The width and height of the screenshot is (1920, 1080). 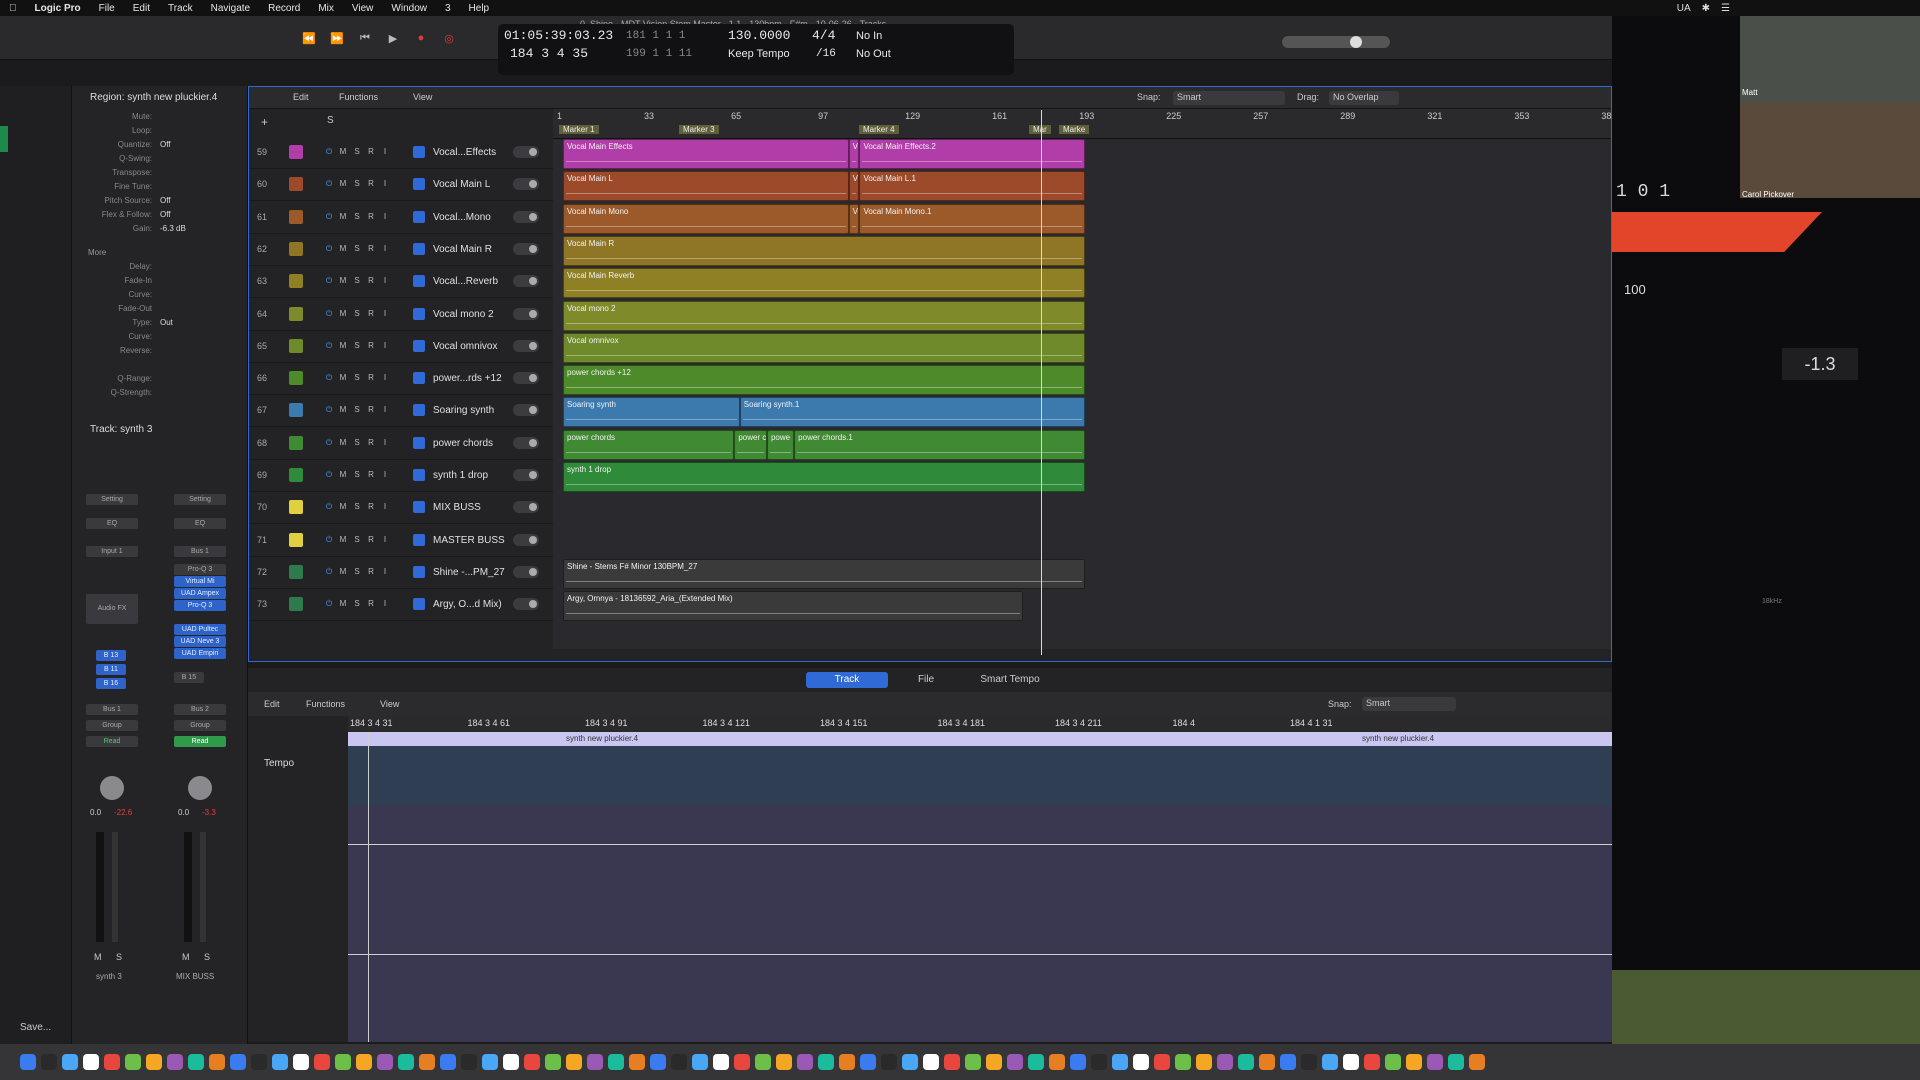 What do you see at coordinates (200, 641) in the screenshot?
I see `fx-slot: UAD Neve 3` at bounding box center [200, 641].